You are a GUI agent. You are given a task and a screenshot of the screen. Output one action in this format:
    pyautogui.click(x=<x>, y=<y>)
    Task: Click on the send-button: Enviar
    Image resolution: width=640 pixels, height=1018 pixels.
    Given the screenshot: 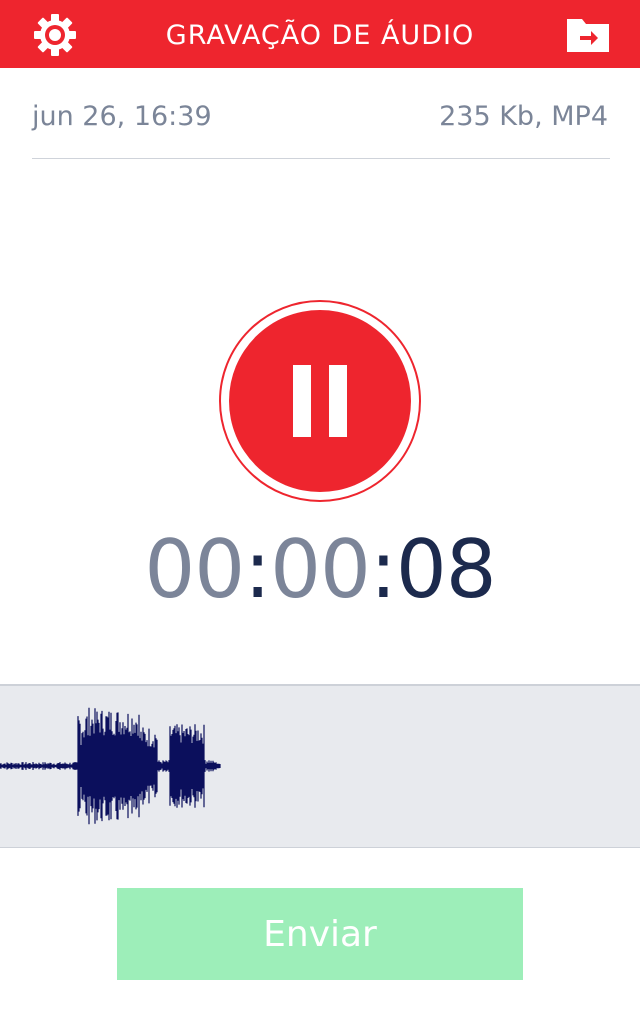 What is the action you would take?
    pyautogui.click(x=320, y=934)
    